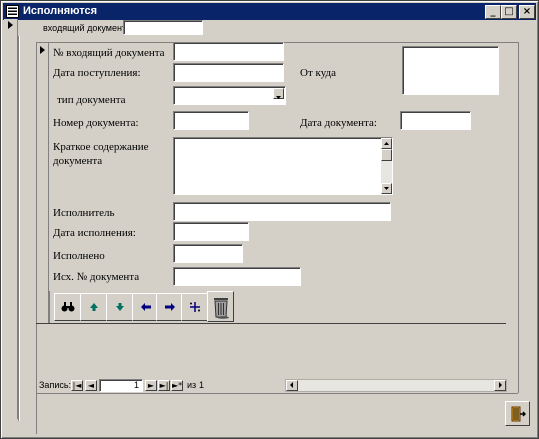 The image size is (539, 439). I want to click on delete-icon, so click(221, 308).